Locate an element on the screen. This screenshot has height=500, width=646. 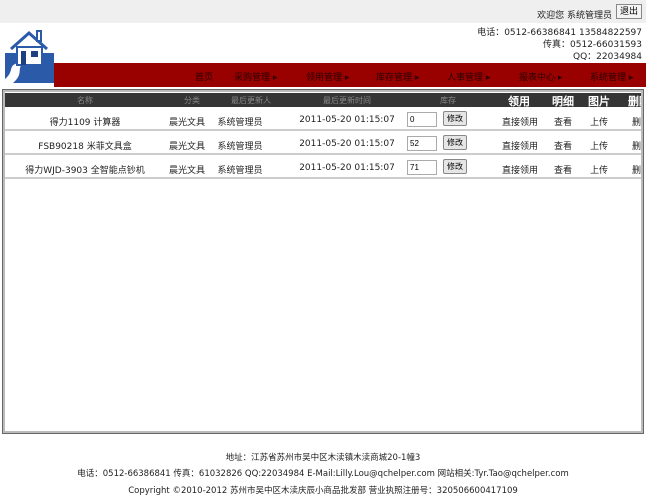
logout-button: 退出 is located at coordinates (628, 11).